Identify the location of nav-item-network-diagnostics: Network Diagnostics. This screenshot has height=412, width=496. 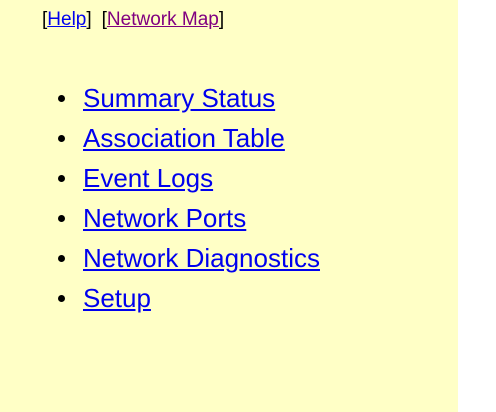
(189, 258).